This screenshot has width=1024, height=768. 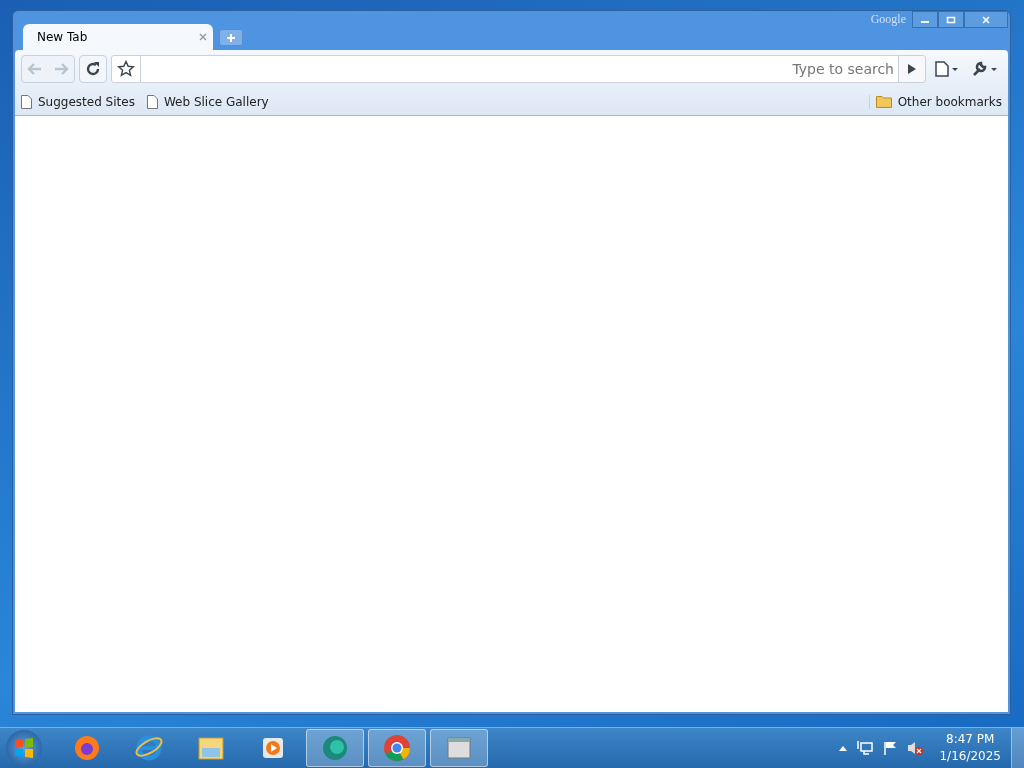 I want to click on bookmark-link: Web Slice Gallery, so click(x=207, y=101).